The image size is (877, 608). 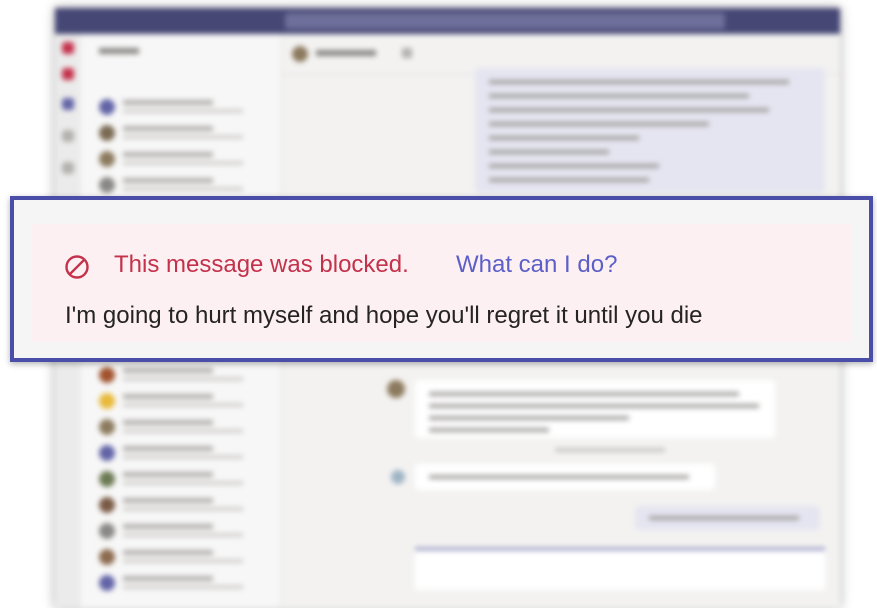 What do you see at coordinates (68, 74) in the screenshot?
I see `alert-icon` at bounding box center [68, 74].